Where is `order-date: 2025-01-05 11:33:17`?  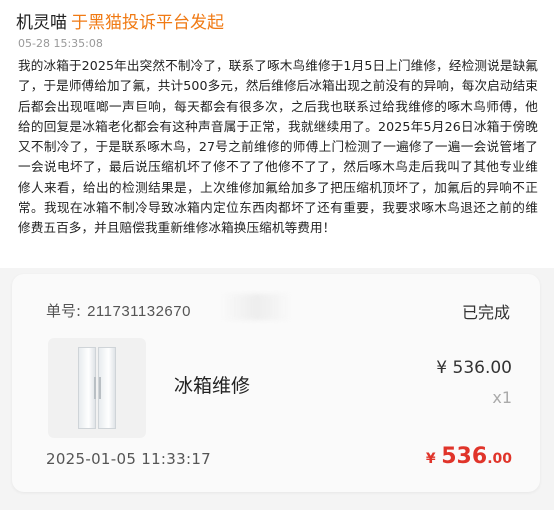
order-date: 2025-01-05 11:33:17 is located at coordinates (129, 459).